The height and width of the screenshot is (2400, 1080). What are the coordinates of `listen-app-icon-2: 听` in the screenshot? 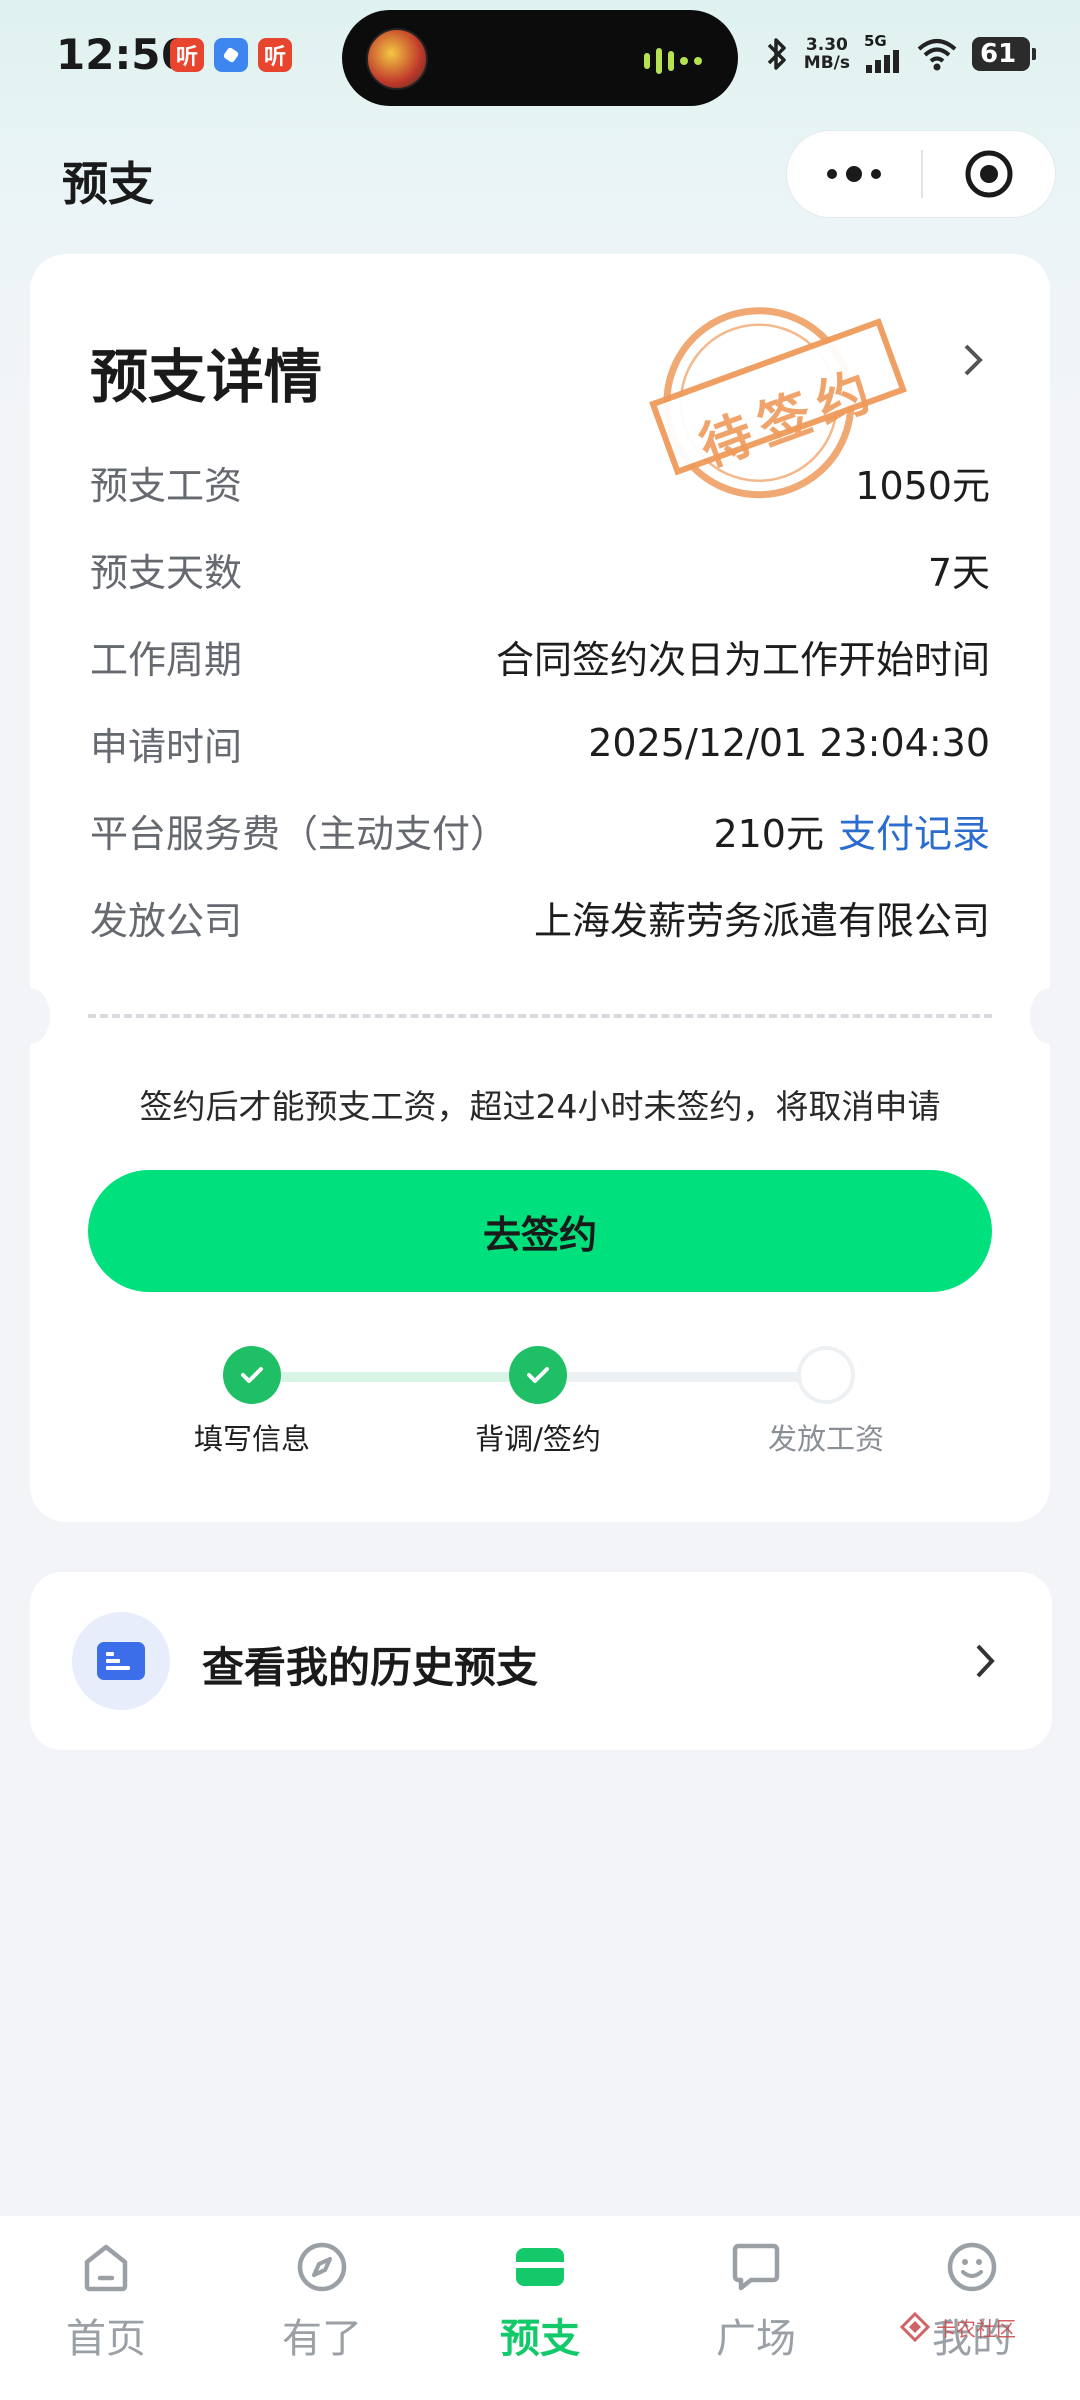 It's located at (275, 55).